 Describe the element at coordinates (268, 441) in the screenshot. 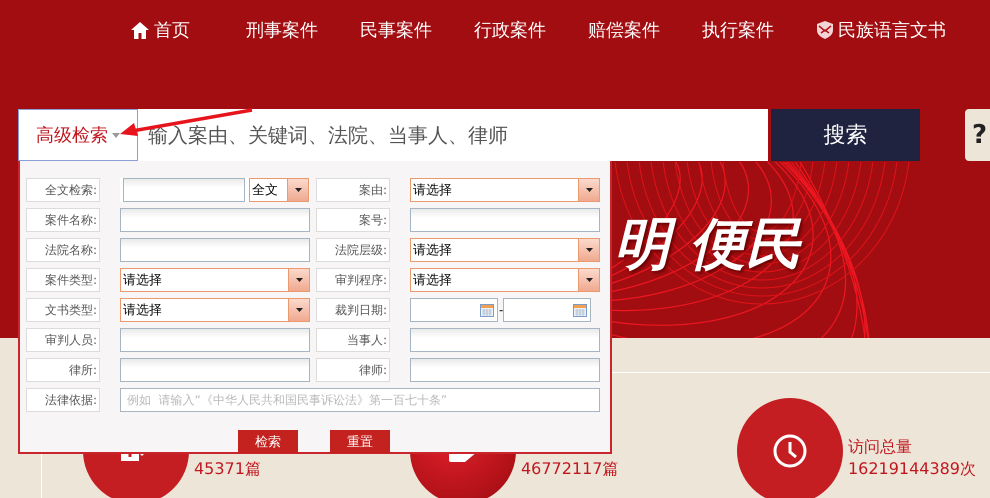

I see `search-button: 检索` at that location.